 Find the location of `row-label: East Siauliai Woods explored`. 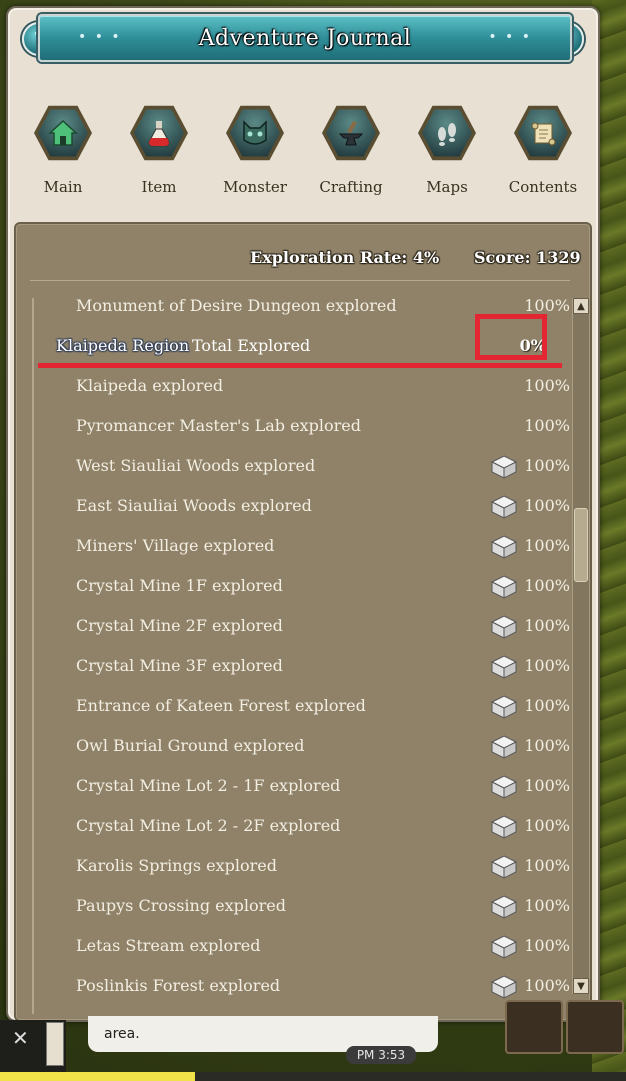

row-label: East Siauliai Woods explored is located at coordinates (194, 505).